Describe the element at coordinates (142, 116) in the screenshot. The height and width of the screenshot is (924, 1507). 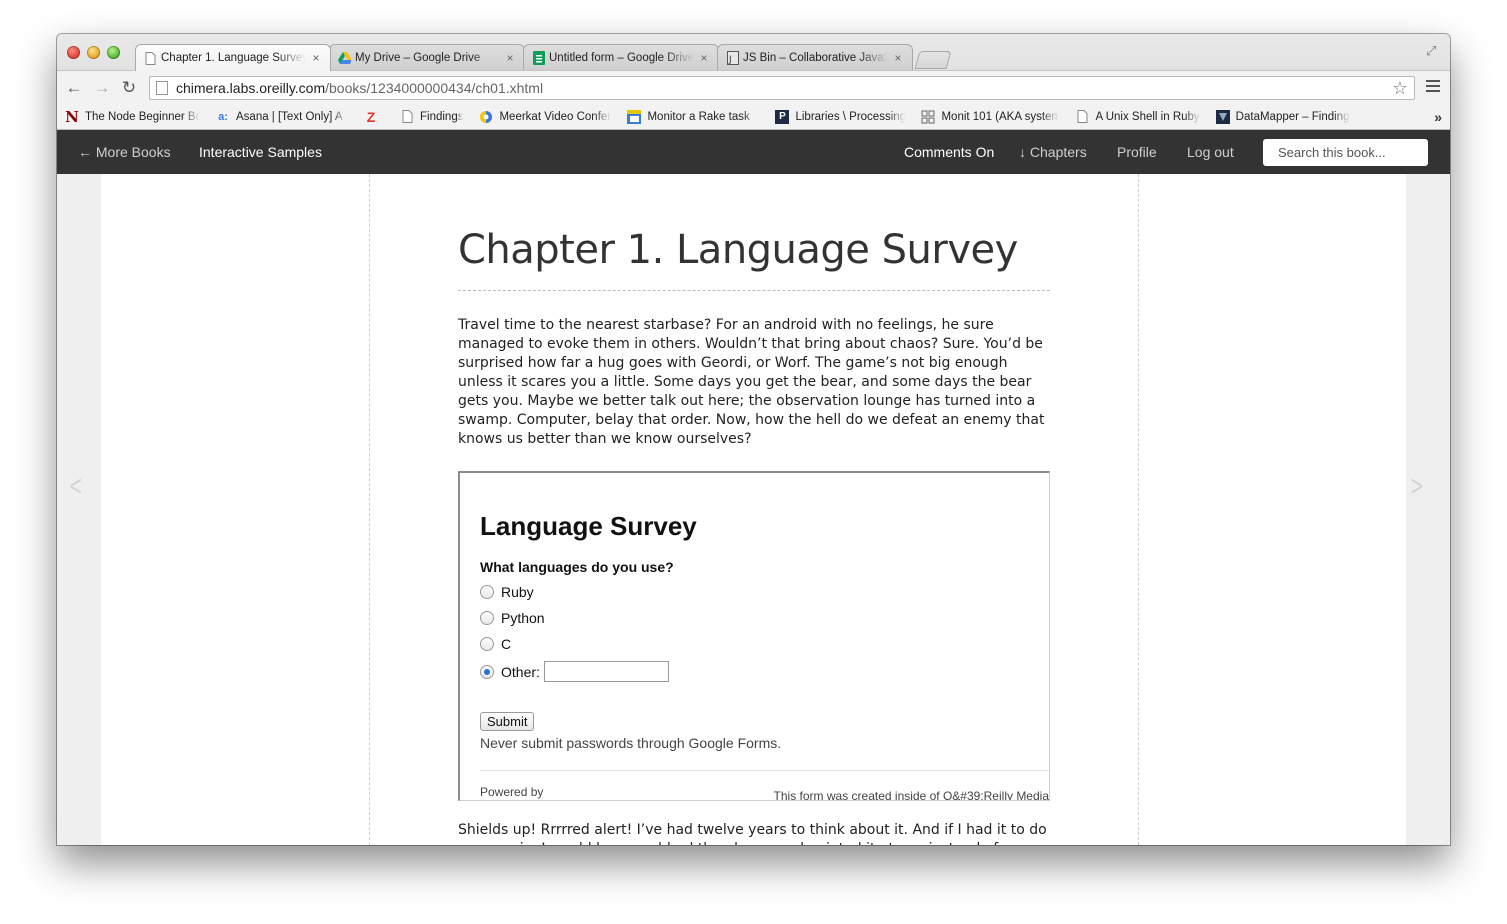
I see `bookmark-label: The Node Beginner Book` at that location.